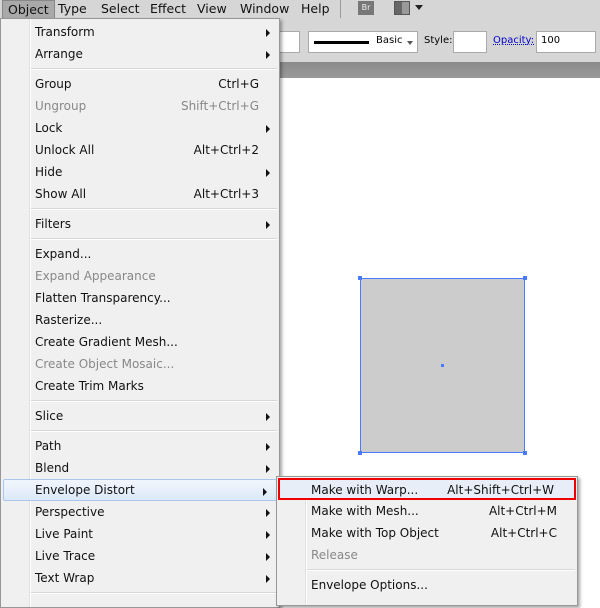 The width and height of the screenshot is (600, 608). I want to click on menu-item-make-with-top-object: Make with Top Object Alt+Ctrl+C, so click(427, 533).